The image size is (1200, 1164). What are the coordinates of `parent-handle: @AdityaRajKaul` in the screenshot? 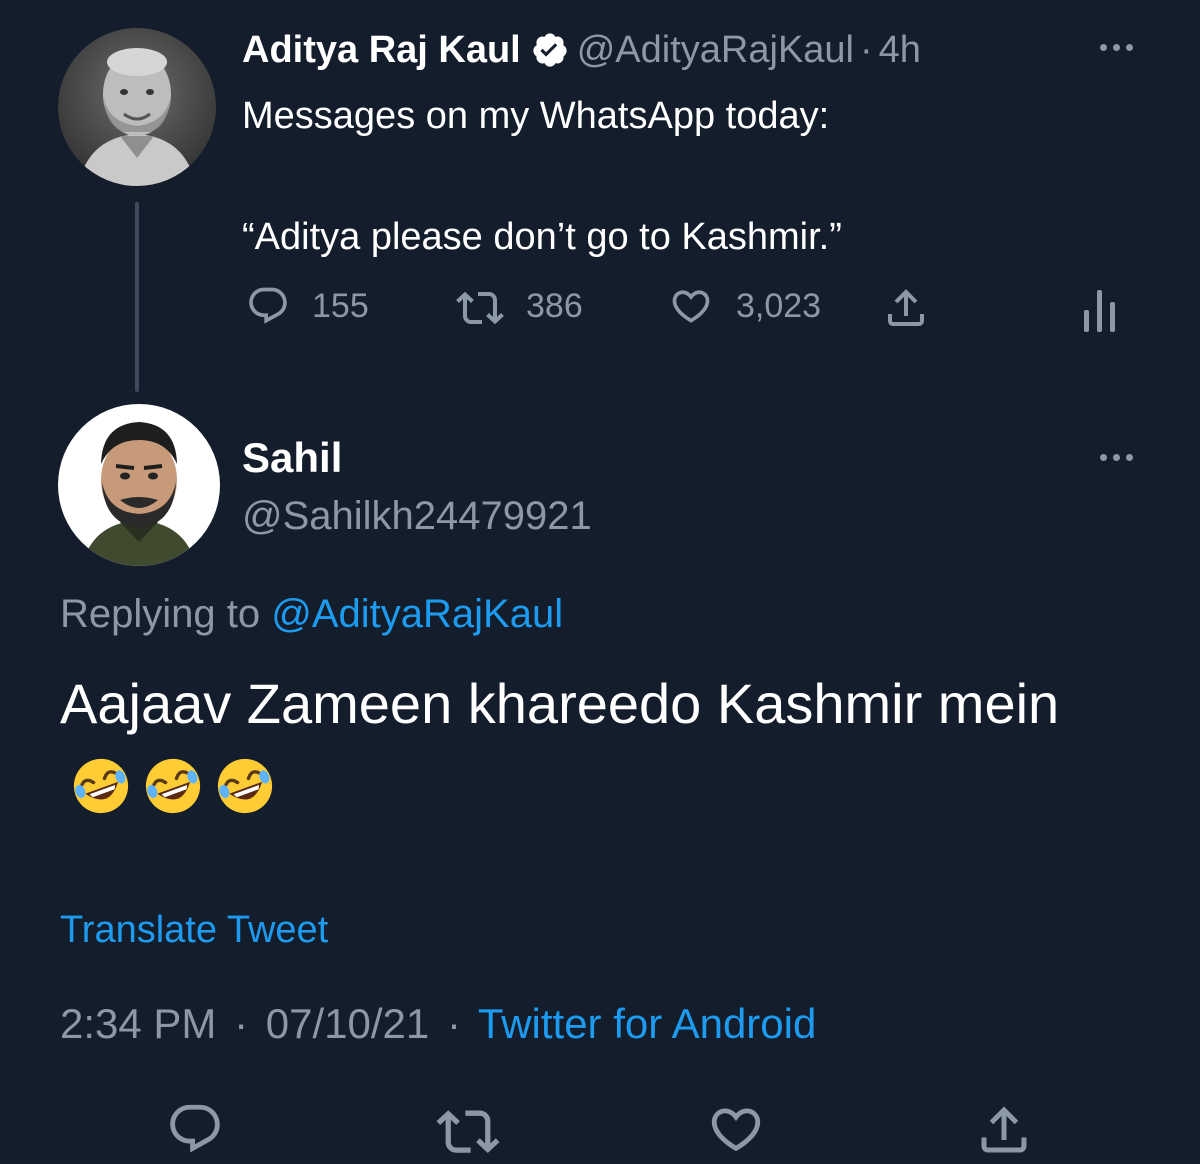 It's located at (715, 50).